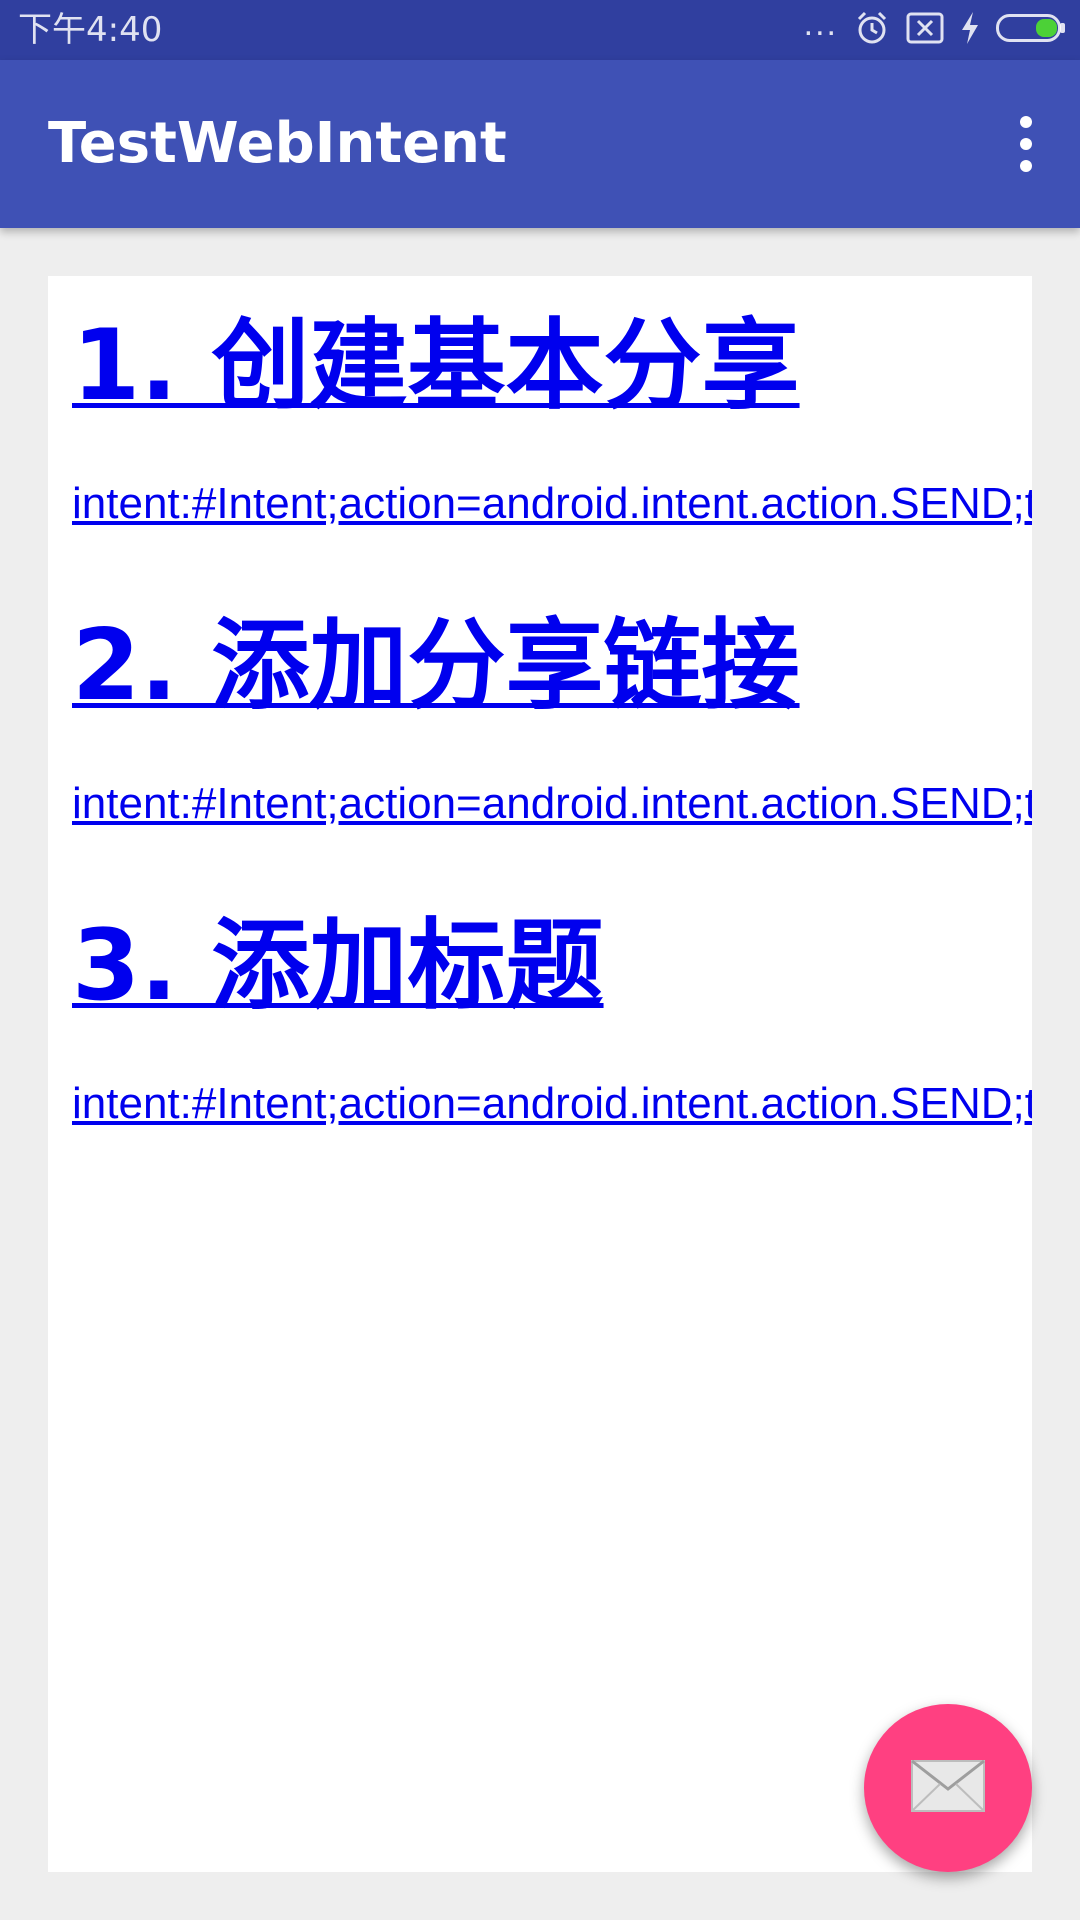  What do you see at coordinates (436, 366) in the screenshot?
I see `heading-link-1: 1. 创建基本分享` at bounding box center [436, 366].